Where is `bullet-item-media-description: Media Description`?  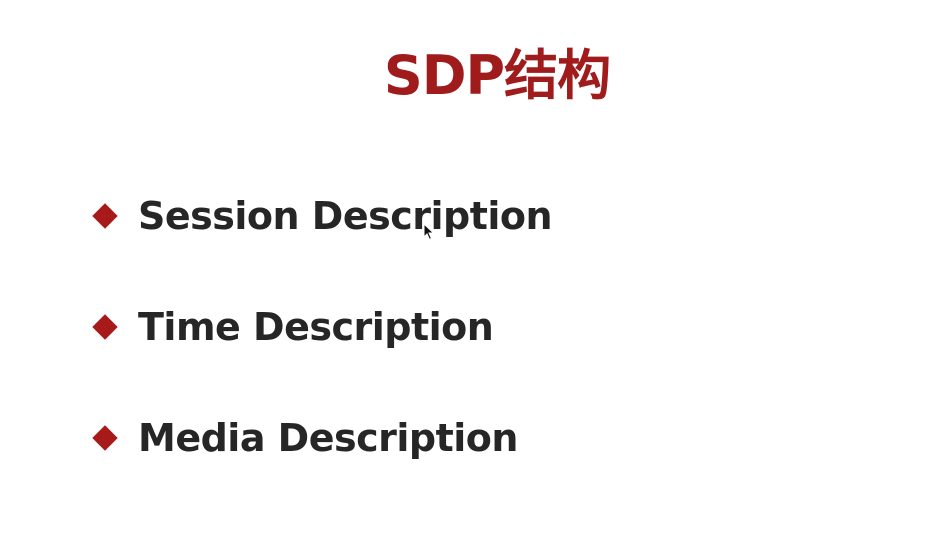
bullet-item-media-description: Media Description is located at coordinates (305, 438).